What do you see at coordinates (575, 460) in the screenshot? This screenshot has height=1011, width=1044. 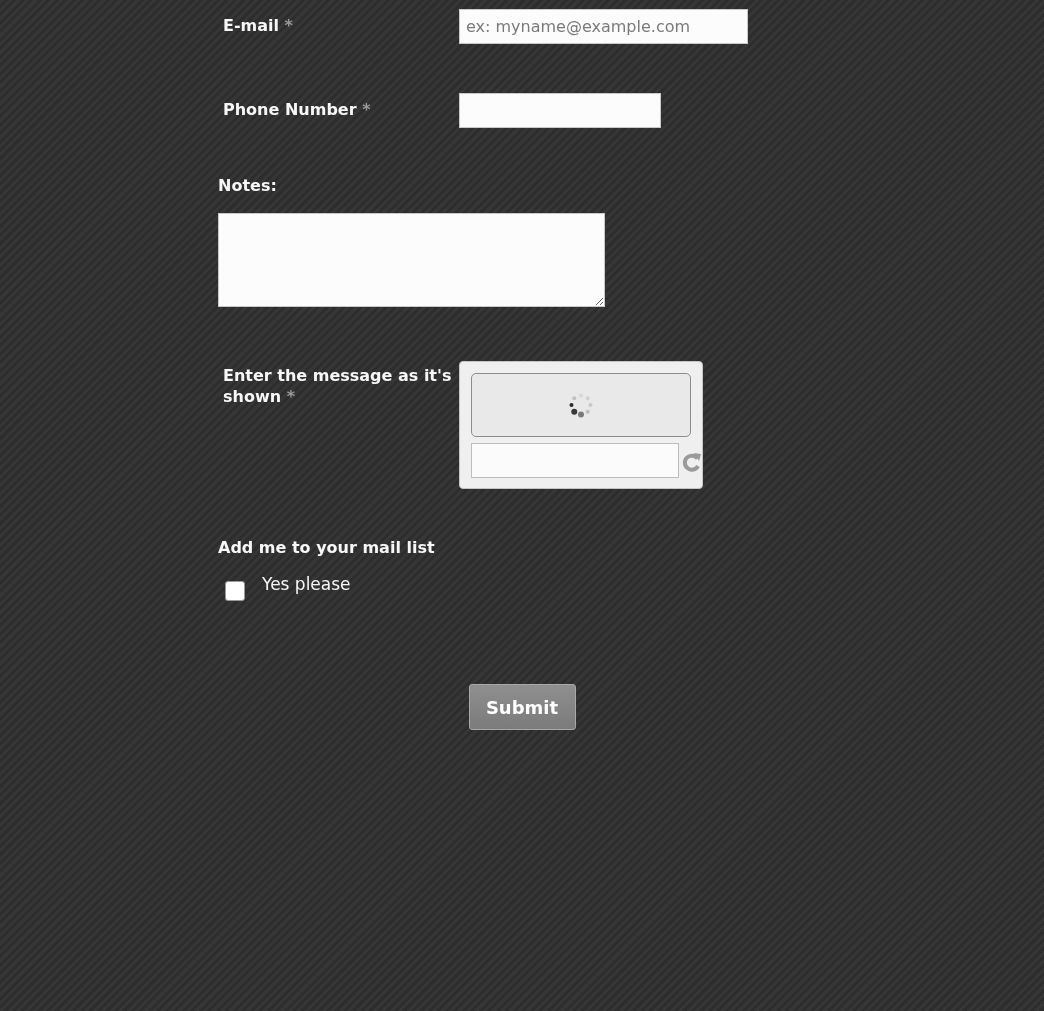 I see `captcha-input` at bounding box center [575, 460].